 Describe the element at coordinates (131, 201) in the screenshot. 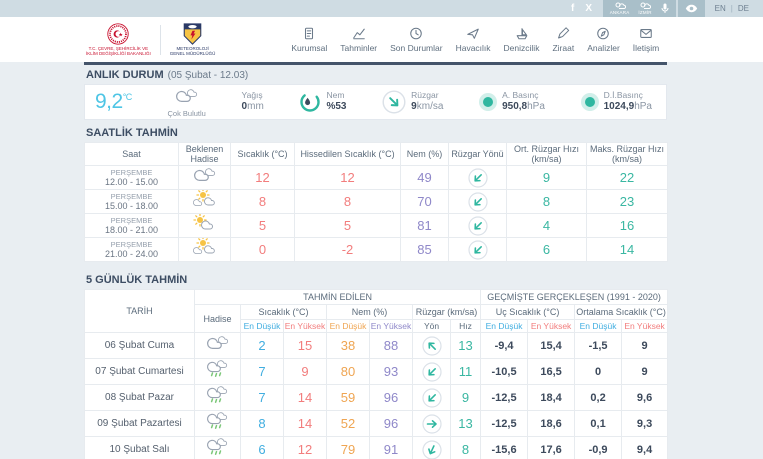

I see `hourly-time-cell: PERŞEMBE 15.00 - 18.00` at that location.